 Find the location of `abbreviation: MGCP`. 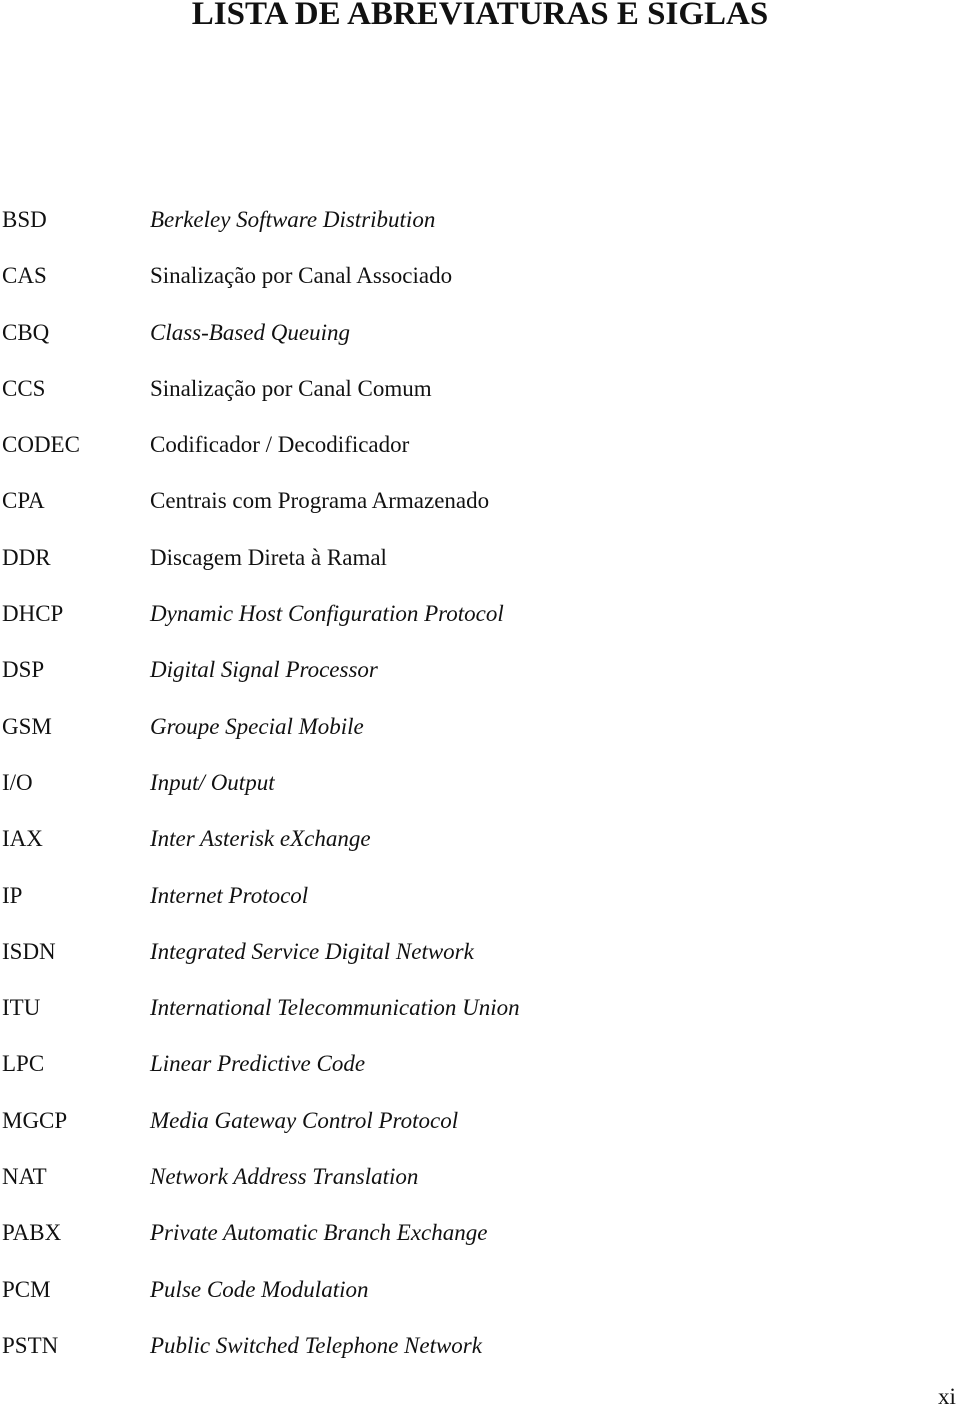

abbreviation: MGCP is located at coordinates (35, 1120).